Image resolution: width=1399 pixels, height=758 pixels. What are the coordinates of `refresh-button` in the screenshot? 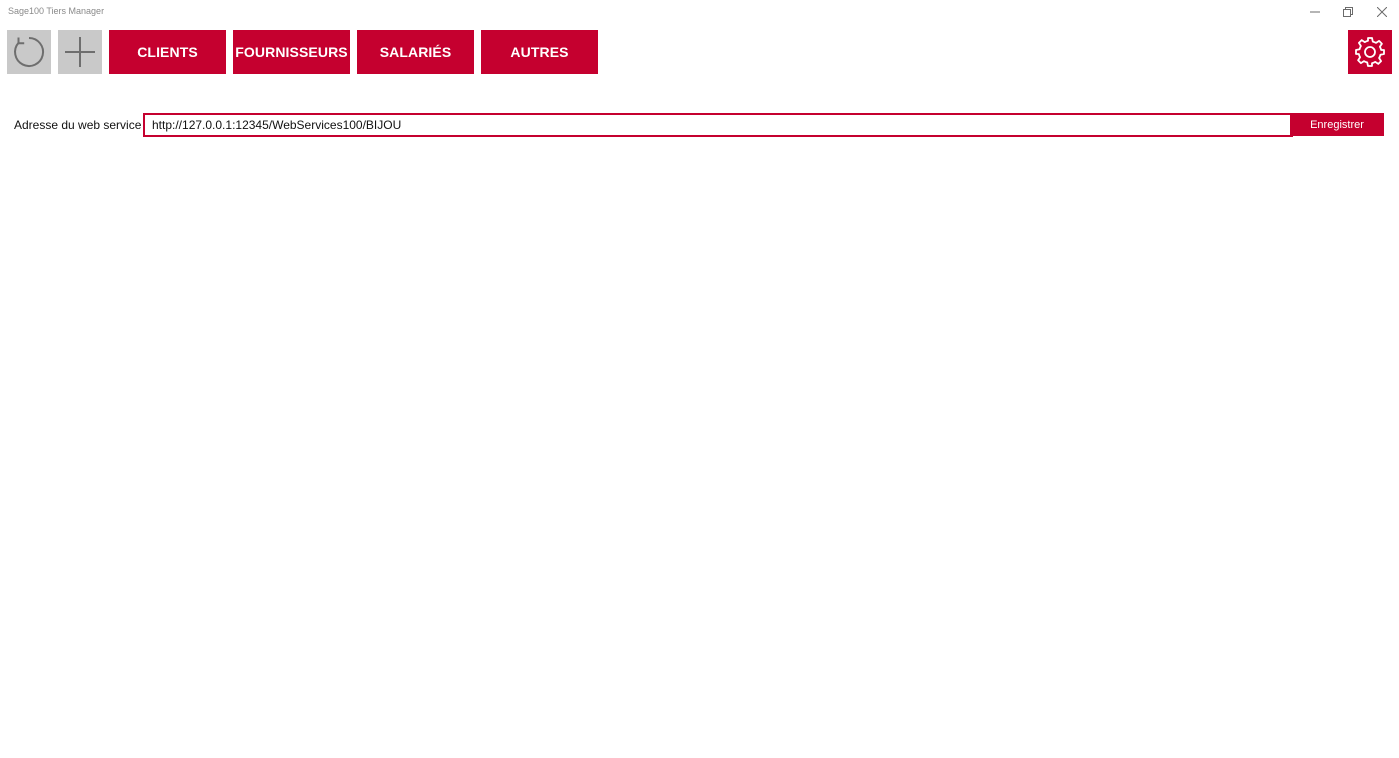 It's located at (29, 52).